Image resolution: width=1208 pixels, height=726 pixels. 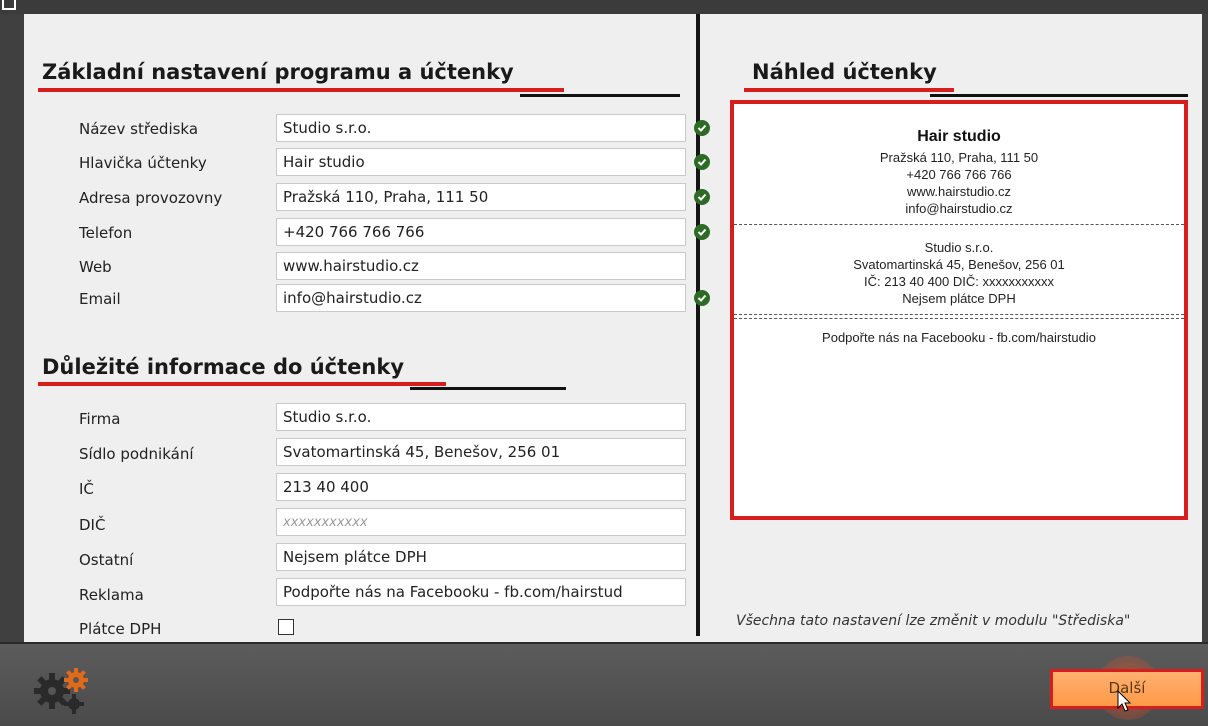 I want to click on basic-settings-heading: Základní nastavení programu a účtenky, so click(x=278, y=72).